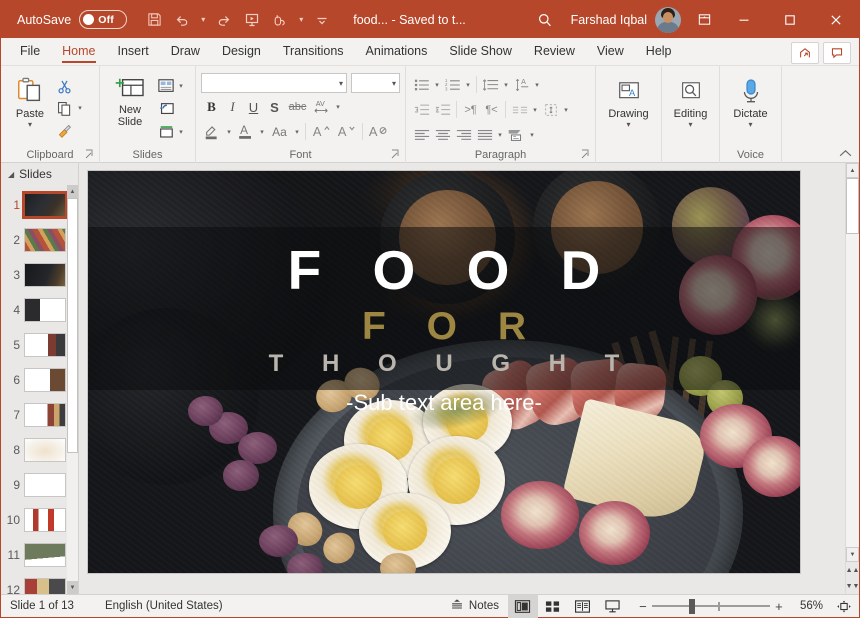 The width and height of the screenshot is (860, 618). Describe the element at coordinates (442, 134) in the screenshot. I see `align-center-icon` at that location.